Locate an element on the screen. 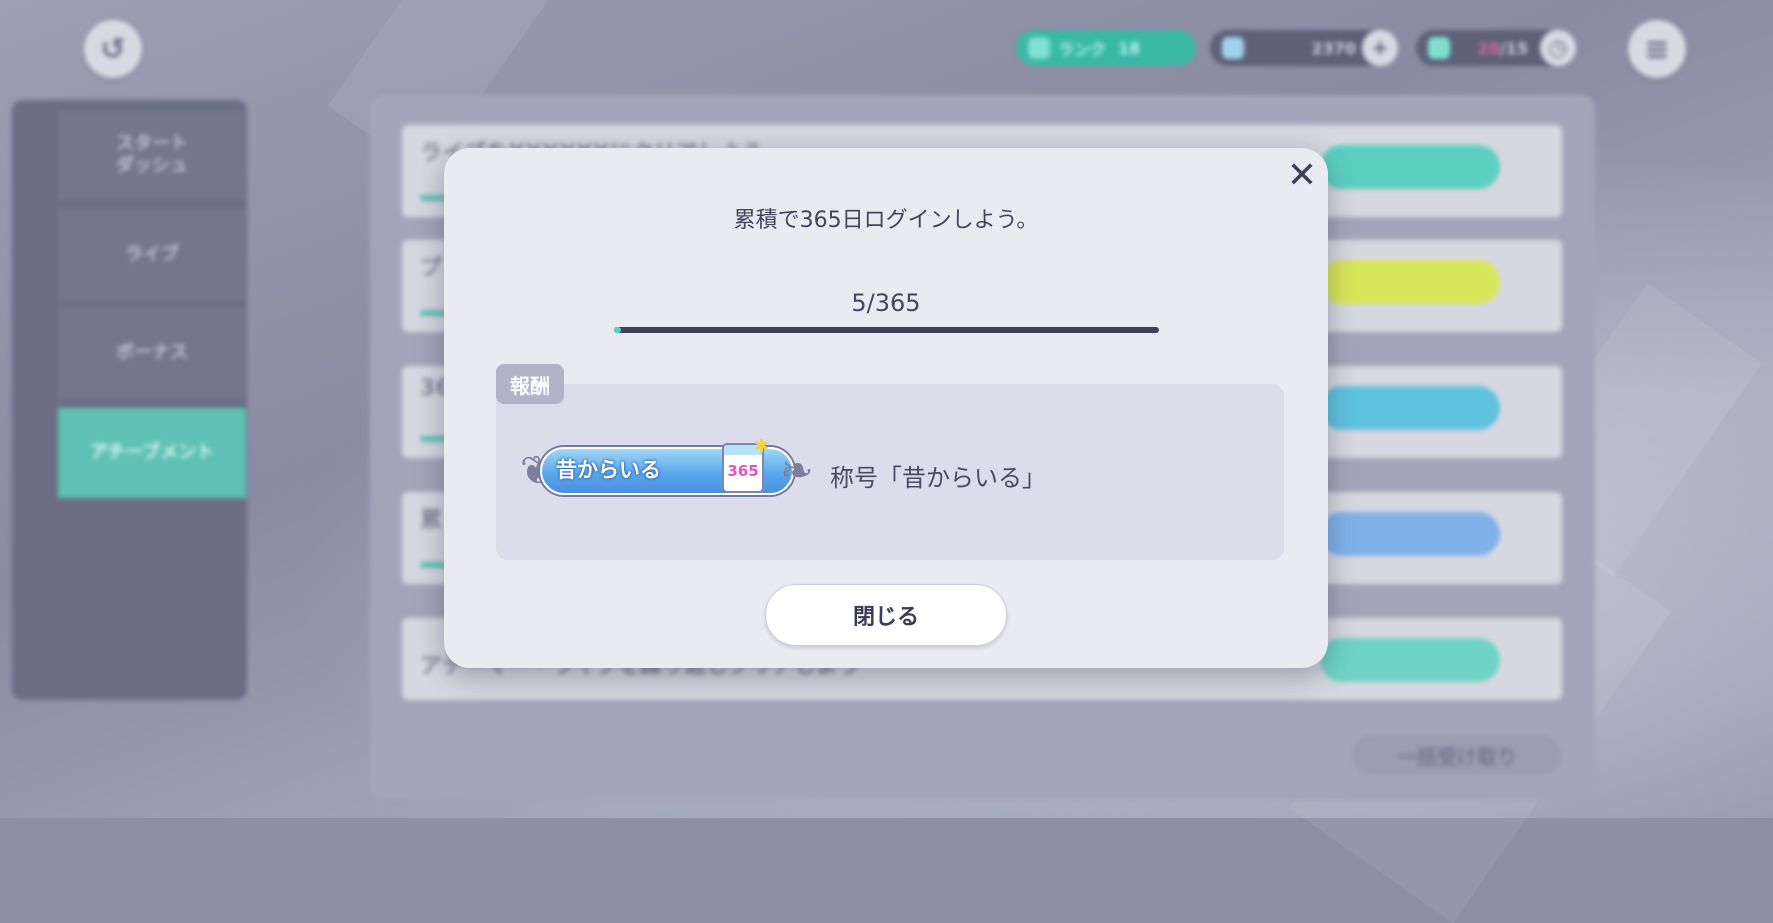 This screenshot has width=1773, height=923. rank-label: ランク is located at coordinates (1082, 49).